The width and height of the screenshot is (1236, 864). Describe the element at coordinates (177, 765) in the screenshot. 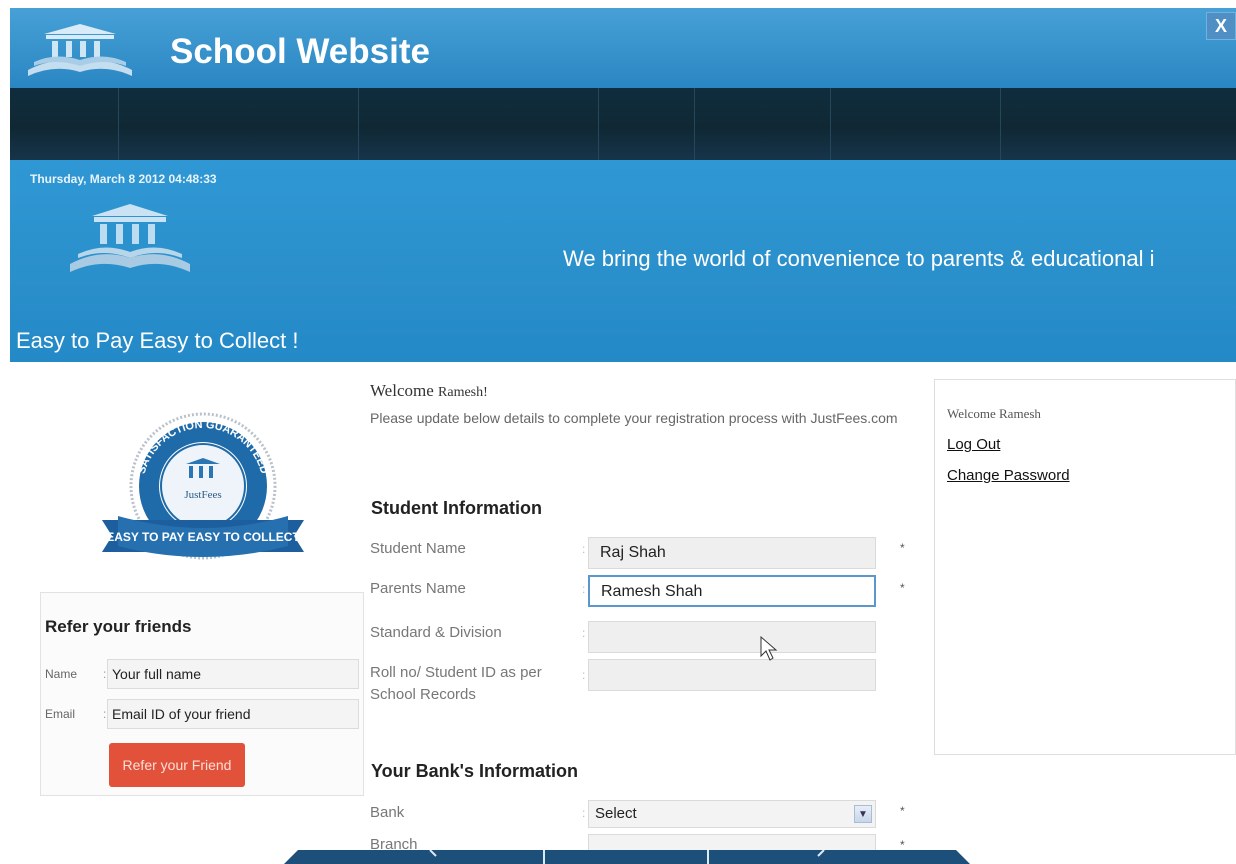

I see `refer-friend-button: Refer your Friend` at that location.